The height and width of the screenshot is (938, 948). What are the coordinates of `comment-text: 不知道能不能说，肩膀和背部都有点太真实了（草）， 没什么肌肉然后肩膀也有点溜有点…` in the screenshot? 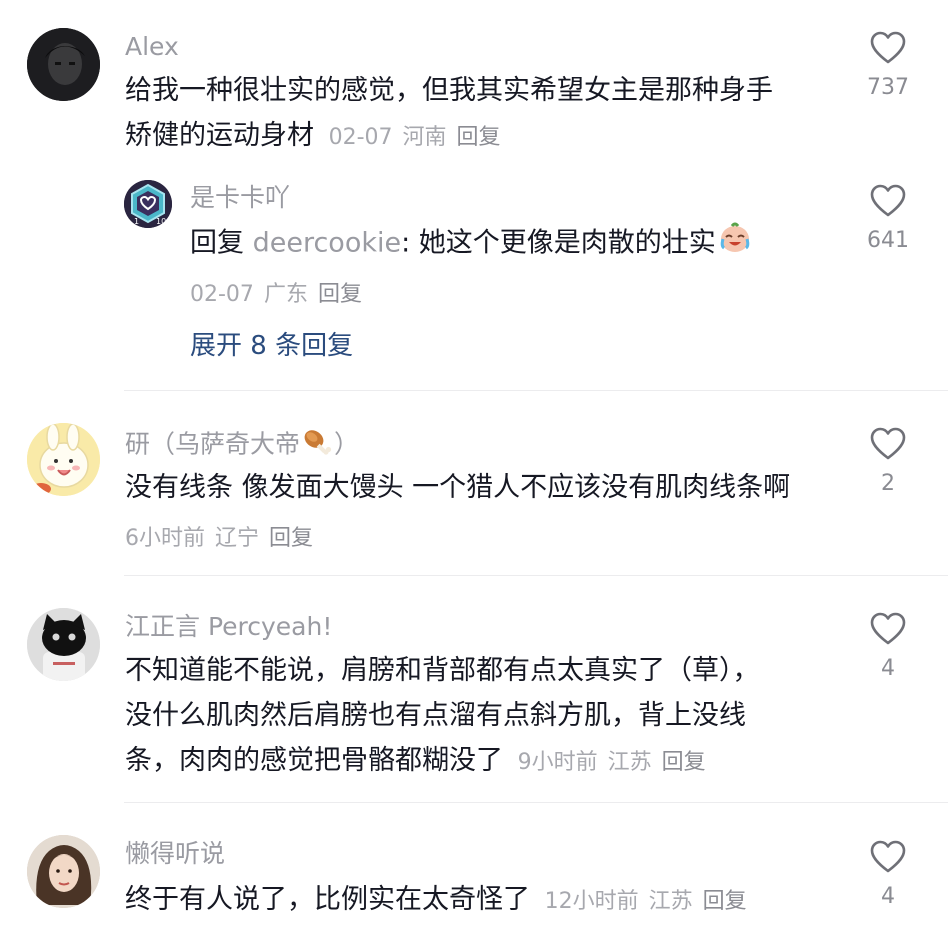 It's located at (442, 716).